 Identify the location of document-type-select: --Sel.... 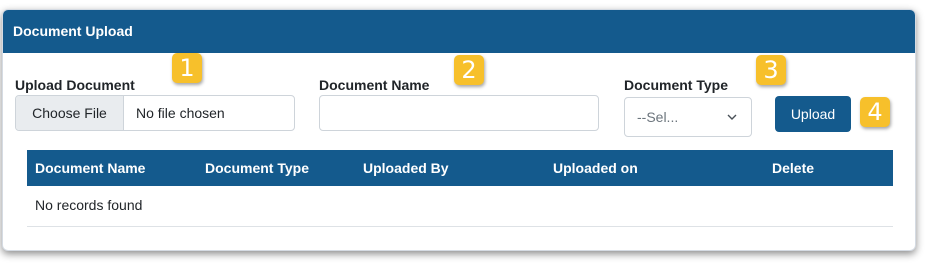
(688, 117).